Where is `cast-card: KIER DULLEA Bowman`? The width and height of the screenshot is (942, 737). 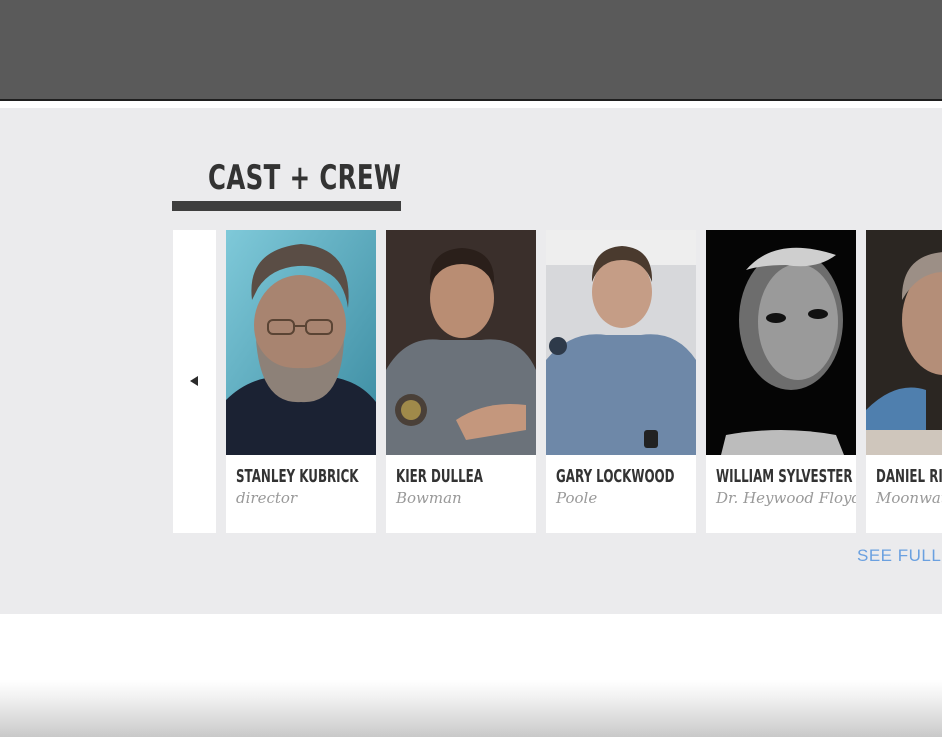
cast-card: KIER DULLEA Bowman is located at coordinates (461, 381).